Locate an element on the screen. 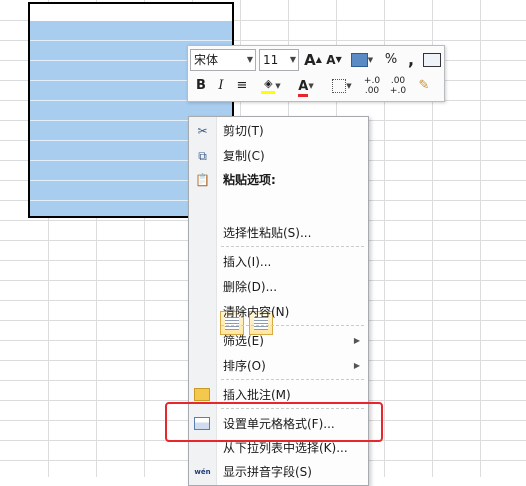  menu-item-label: 排序(O) is located at coordinates (244, 366).